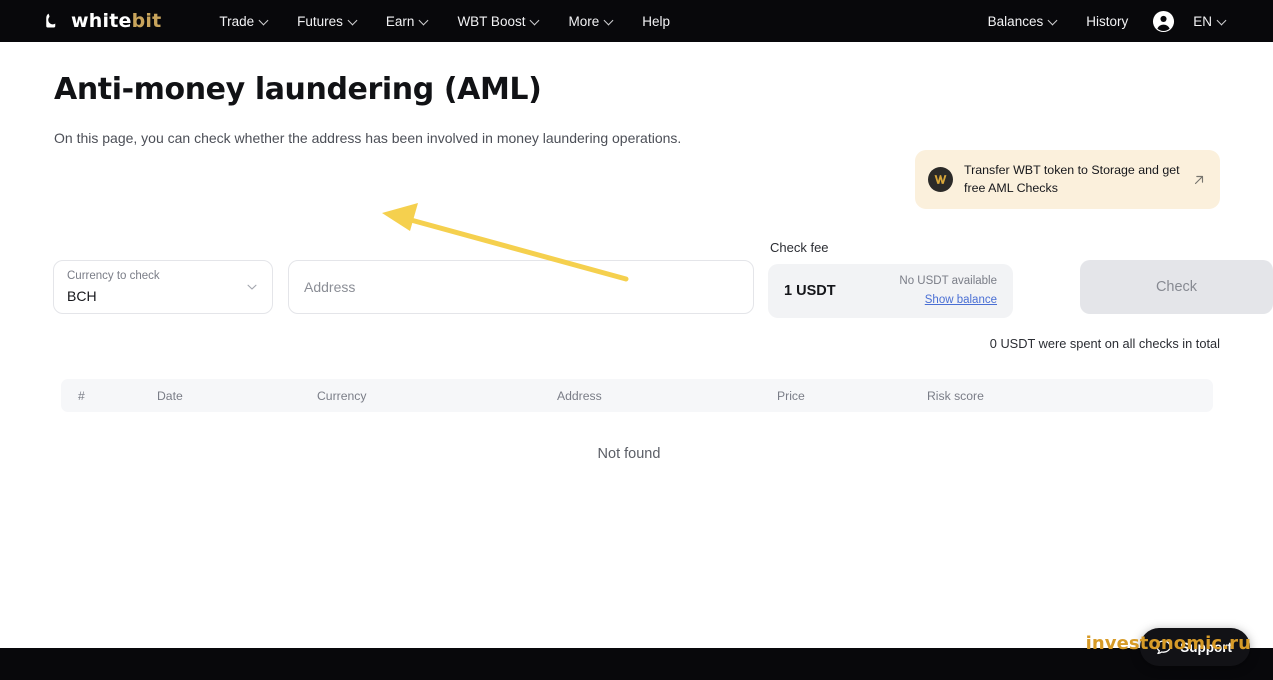 The width and height of the screenshot is (1273, 680). I want to click on nav-item-history-label: History, so click(1107, 21).